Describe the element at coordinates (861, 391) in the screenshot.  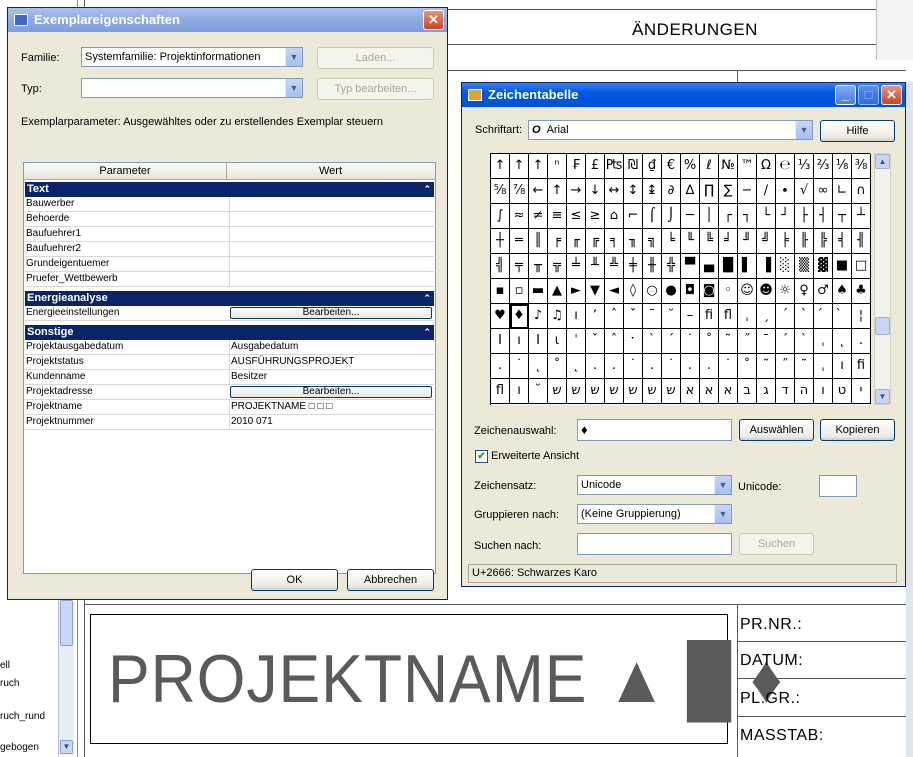
I see `char-cell: י` at that location.